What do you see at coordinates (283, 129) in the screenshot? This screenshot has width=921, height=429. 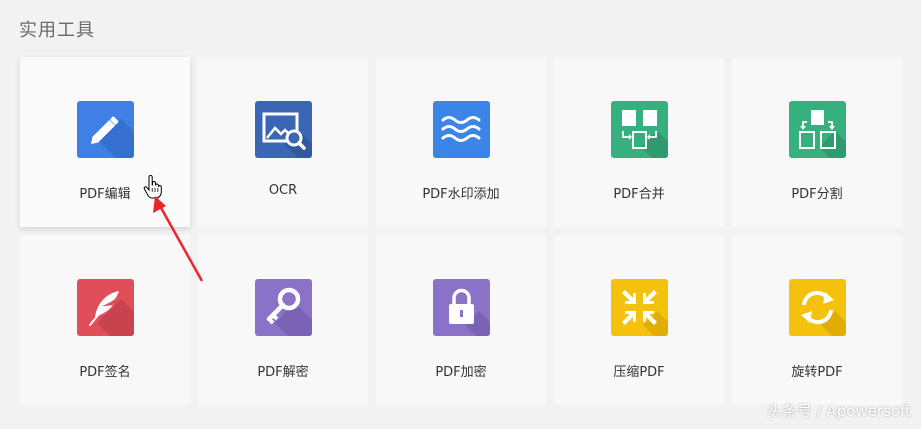 I see `image-search-icon` at bounding box center [283, 129].